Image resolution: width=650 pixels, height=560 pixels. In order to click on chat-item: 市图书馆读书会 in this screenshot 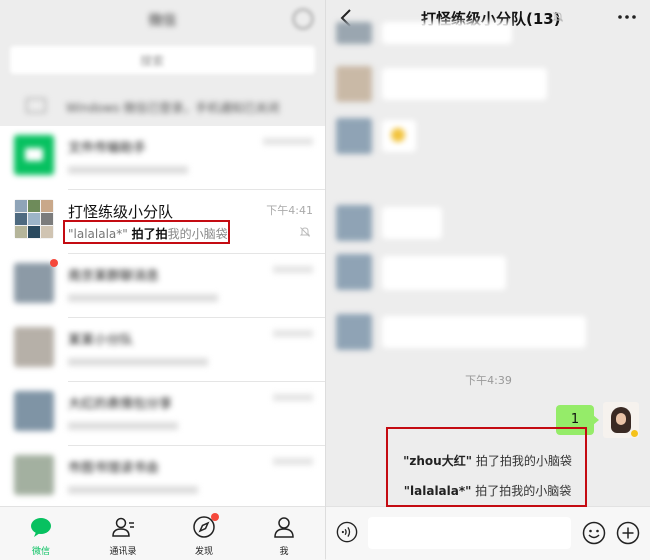, I will do `click(162, 478)`.